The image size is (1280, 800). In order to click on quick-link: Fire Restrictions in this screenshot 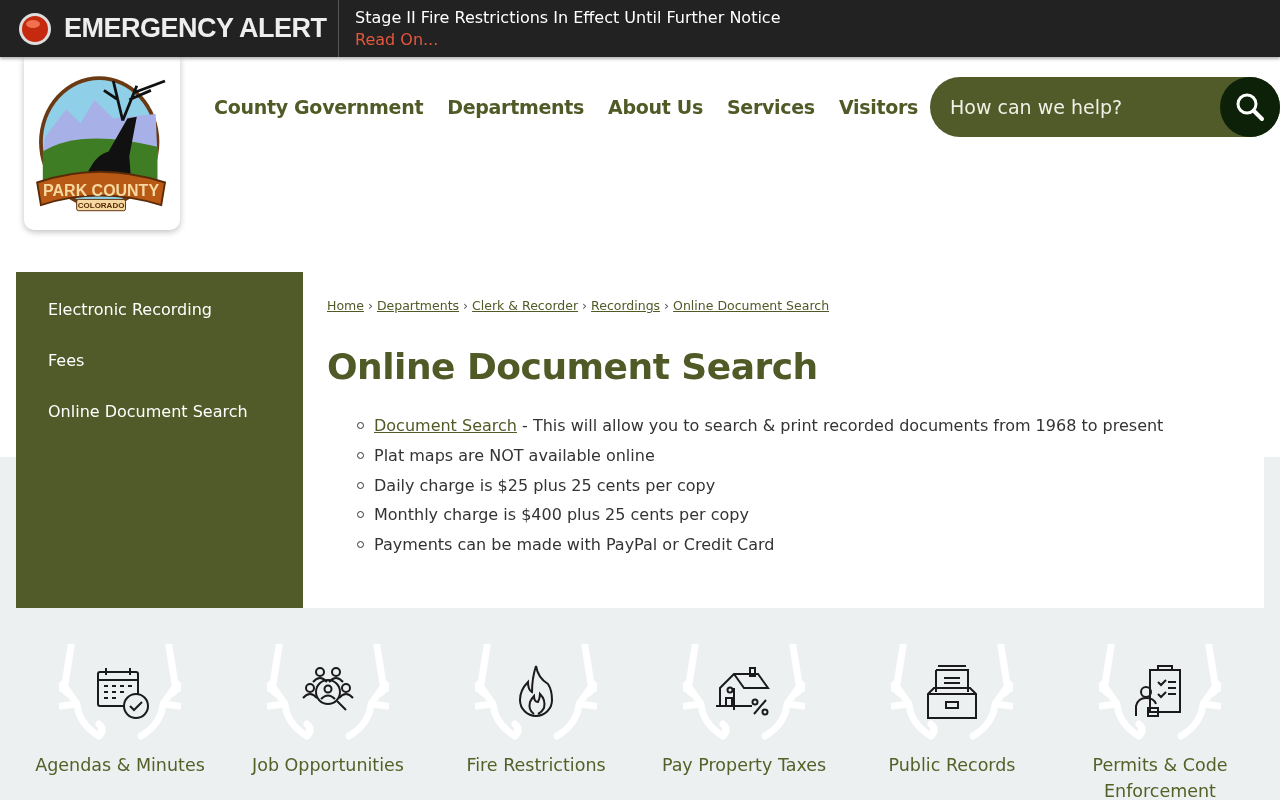, I will do `click(536, 765)`.